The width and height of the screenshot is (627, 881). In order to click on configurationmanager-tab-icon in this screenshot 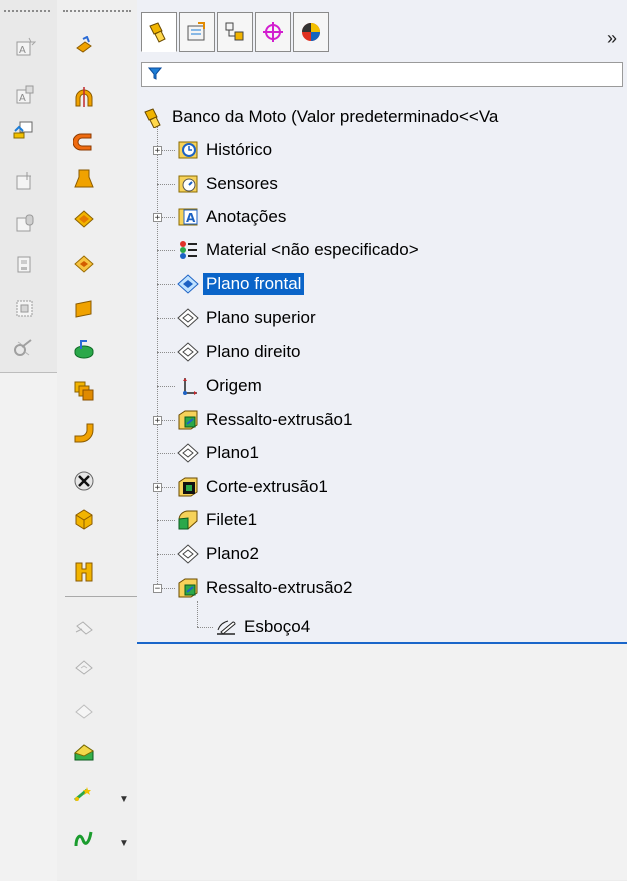, I will do `click(234, 31)`.